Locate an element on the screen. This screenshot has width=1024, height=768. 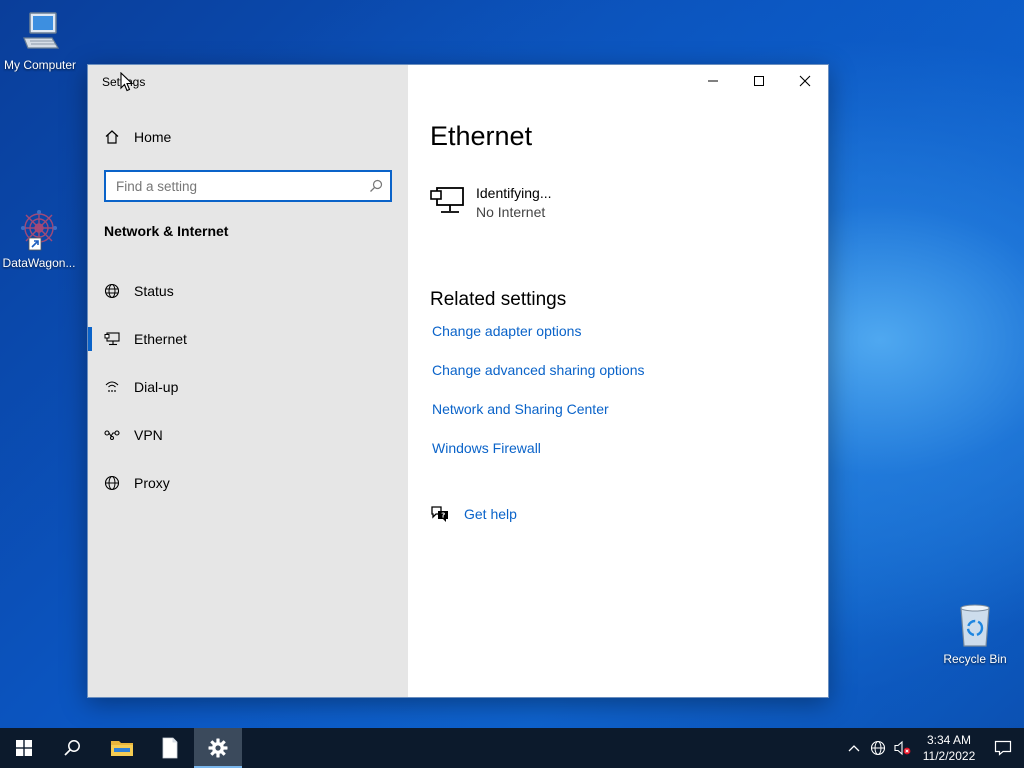
sidebar-item-status: Status is located at coordinates (248, 291).